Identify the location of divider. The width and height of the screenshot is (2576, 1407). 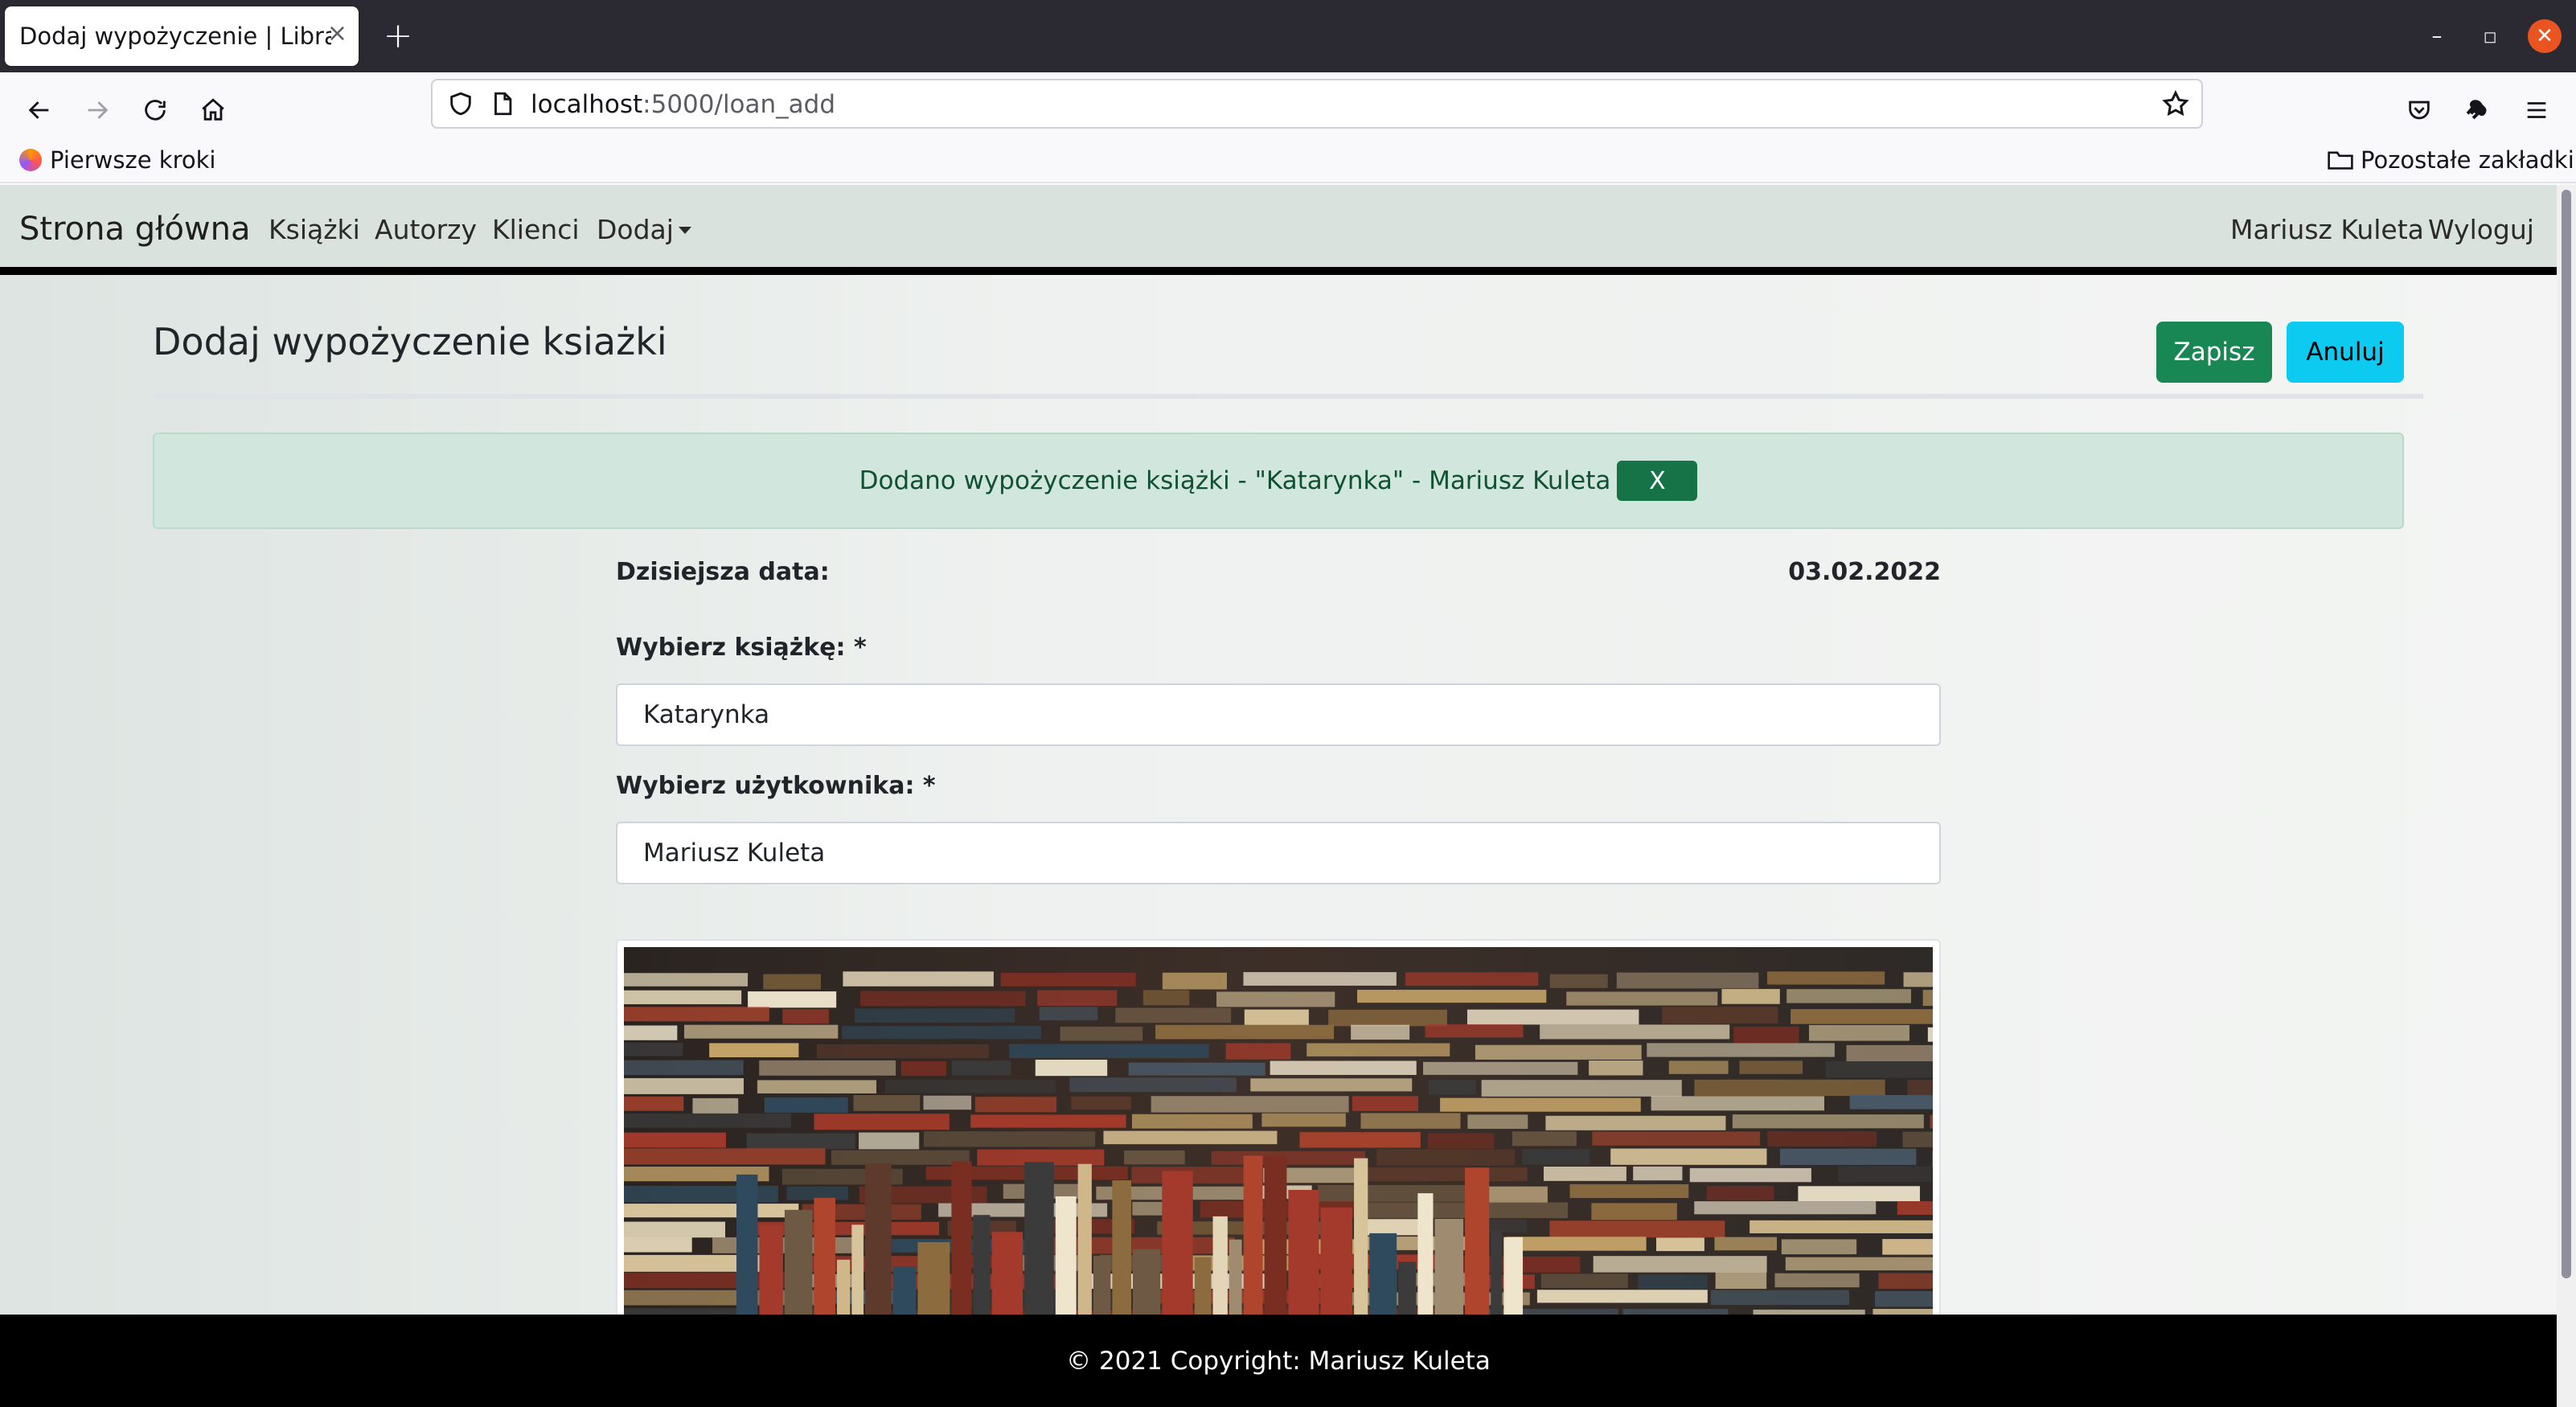
(1288, 396).